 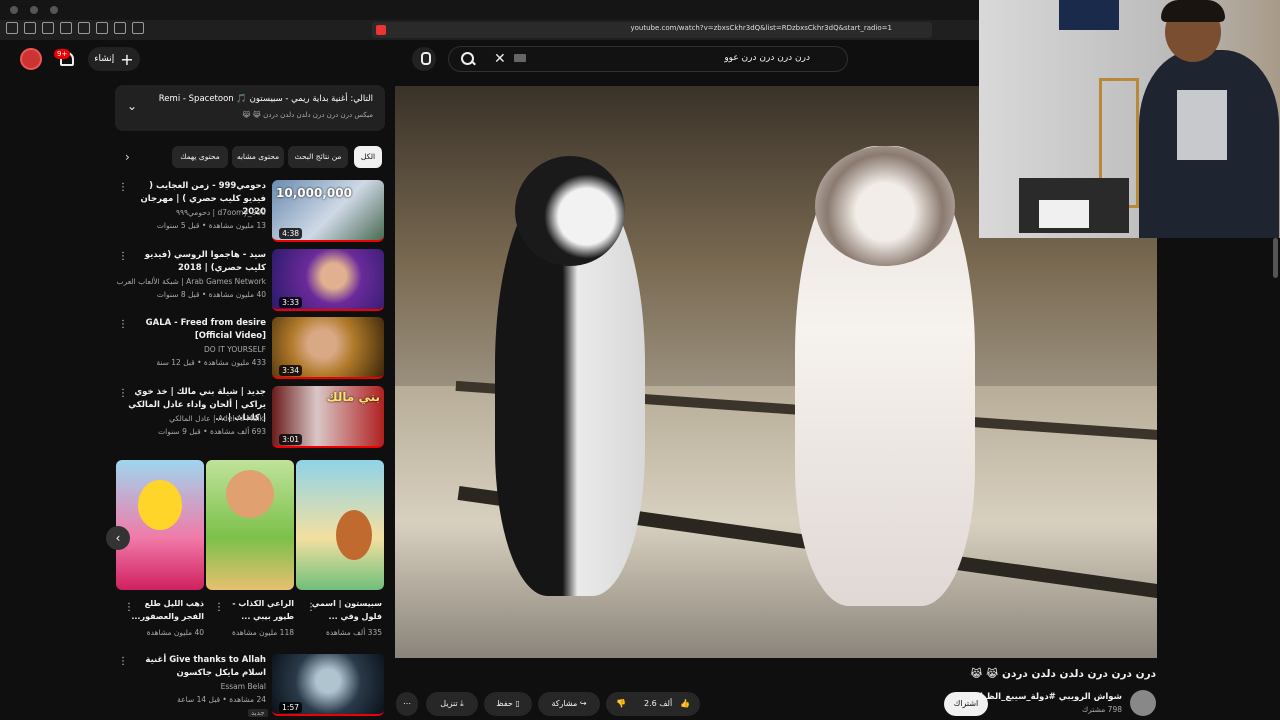 I want to click on video-meta: 24 مشاهدة • قبل 14 ساعة, so click(x=221, y=699).